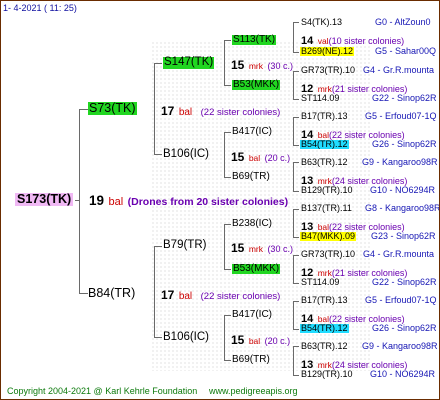  I want to click on gen4-queen-7: B417(IC), so click(252, 315).